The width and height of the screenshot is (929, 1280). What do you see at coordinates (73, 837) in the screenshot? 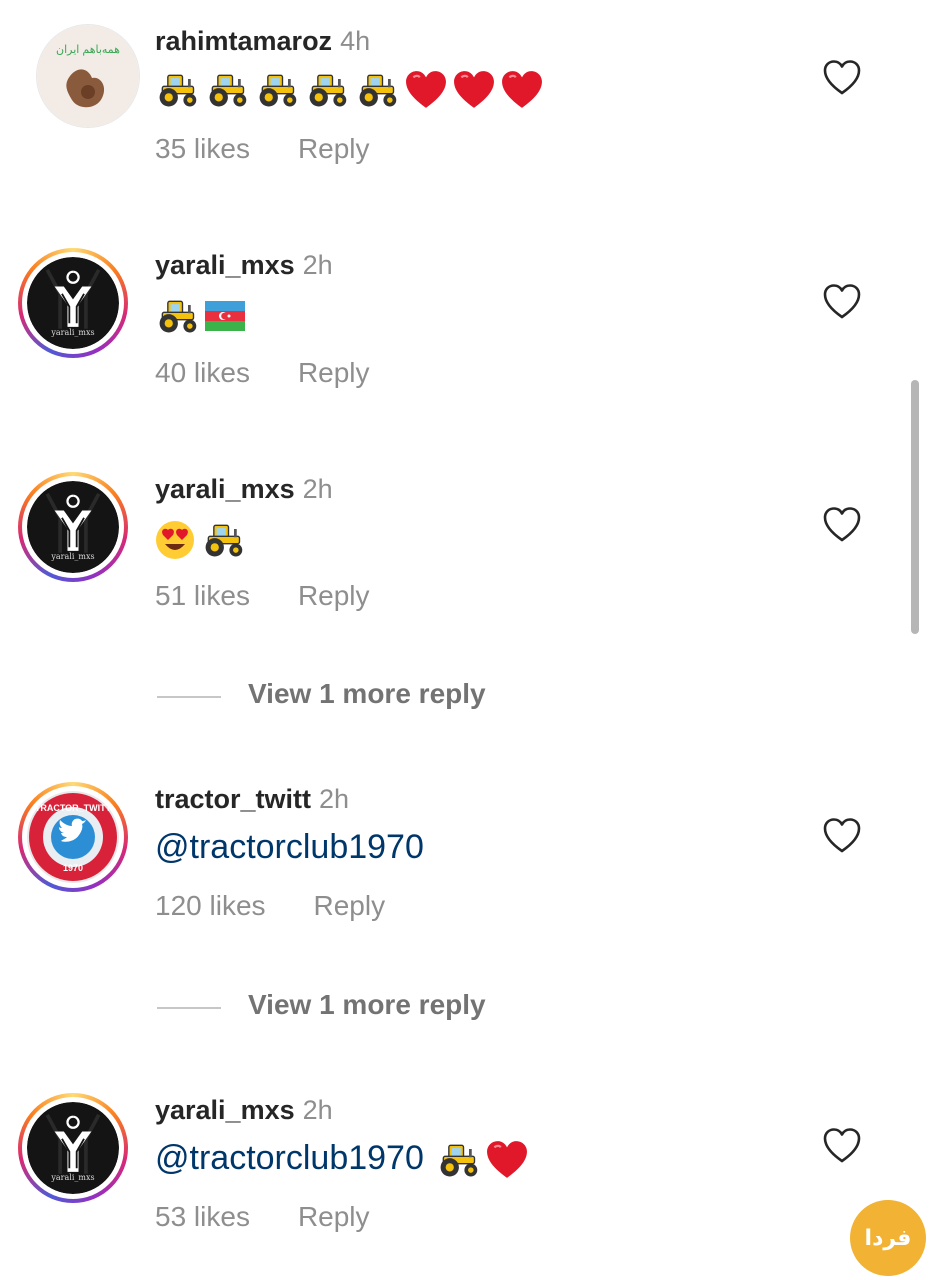
I see `avatar: TRACTOR_TWITT 1970` at bounding box center [73, 837].